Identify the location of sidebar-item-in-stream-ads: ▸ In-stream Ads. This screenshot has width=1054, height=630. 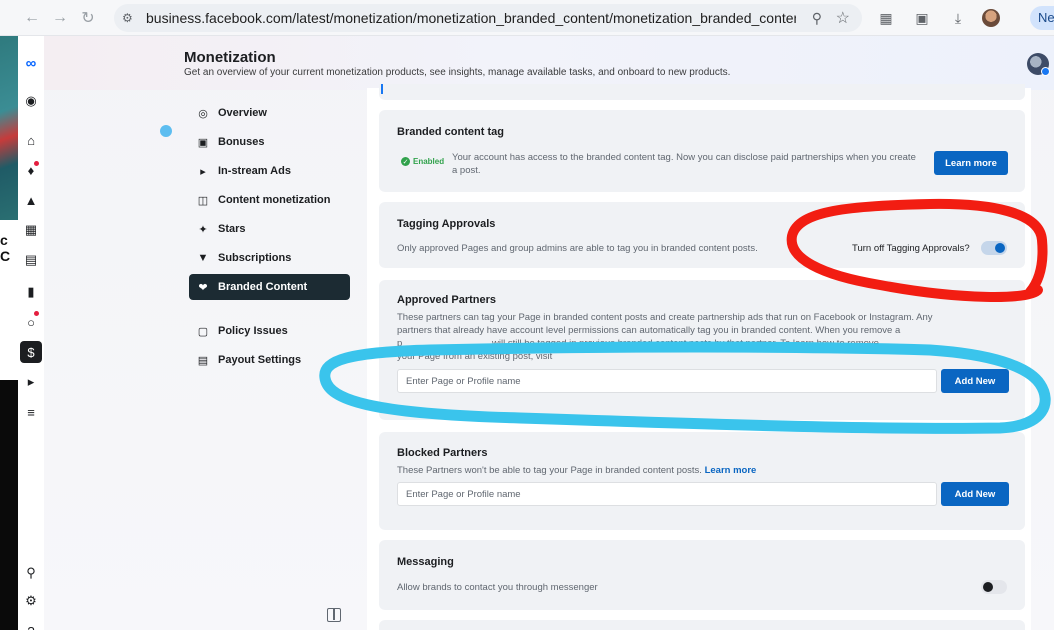
(269, 171).